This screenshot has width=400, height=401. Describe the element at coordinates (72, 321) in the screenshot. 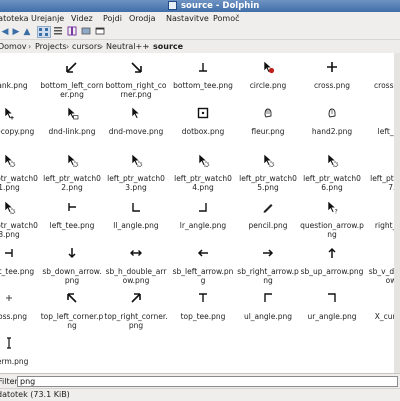

I see `file-item: top_left_corner.png` at that location.